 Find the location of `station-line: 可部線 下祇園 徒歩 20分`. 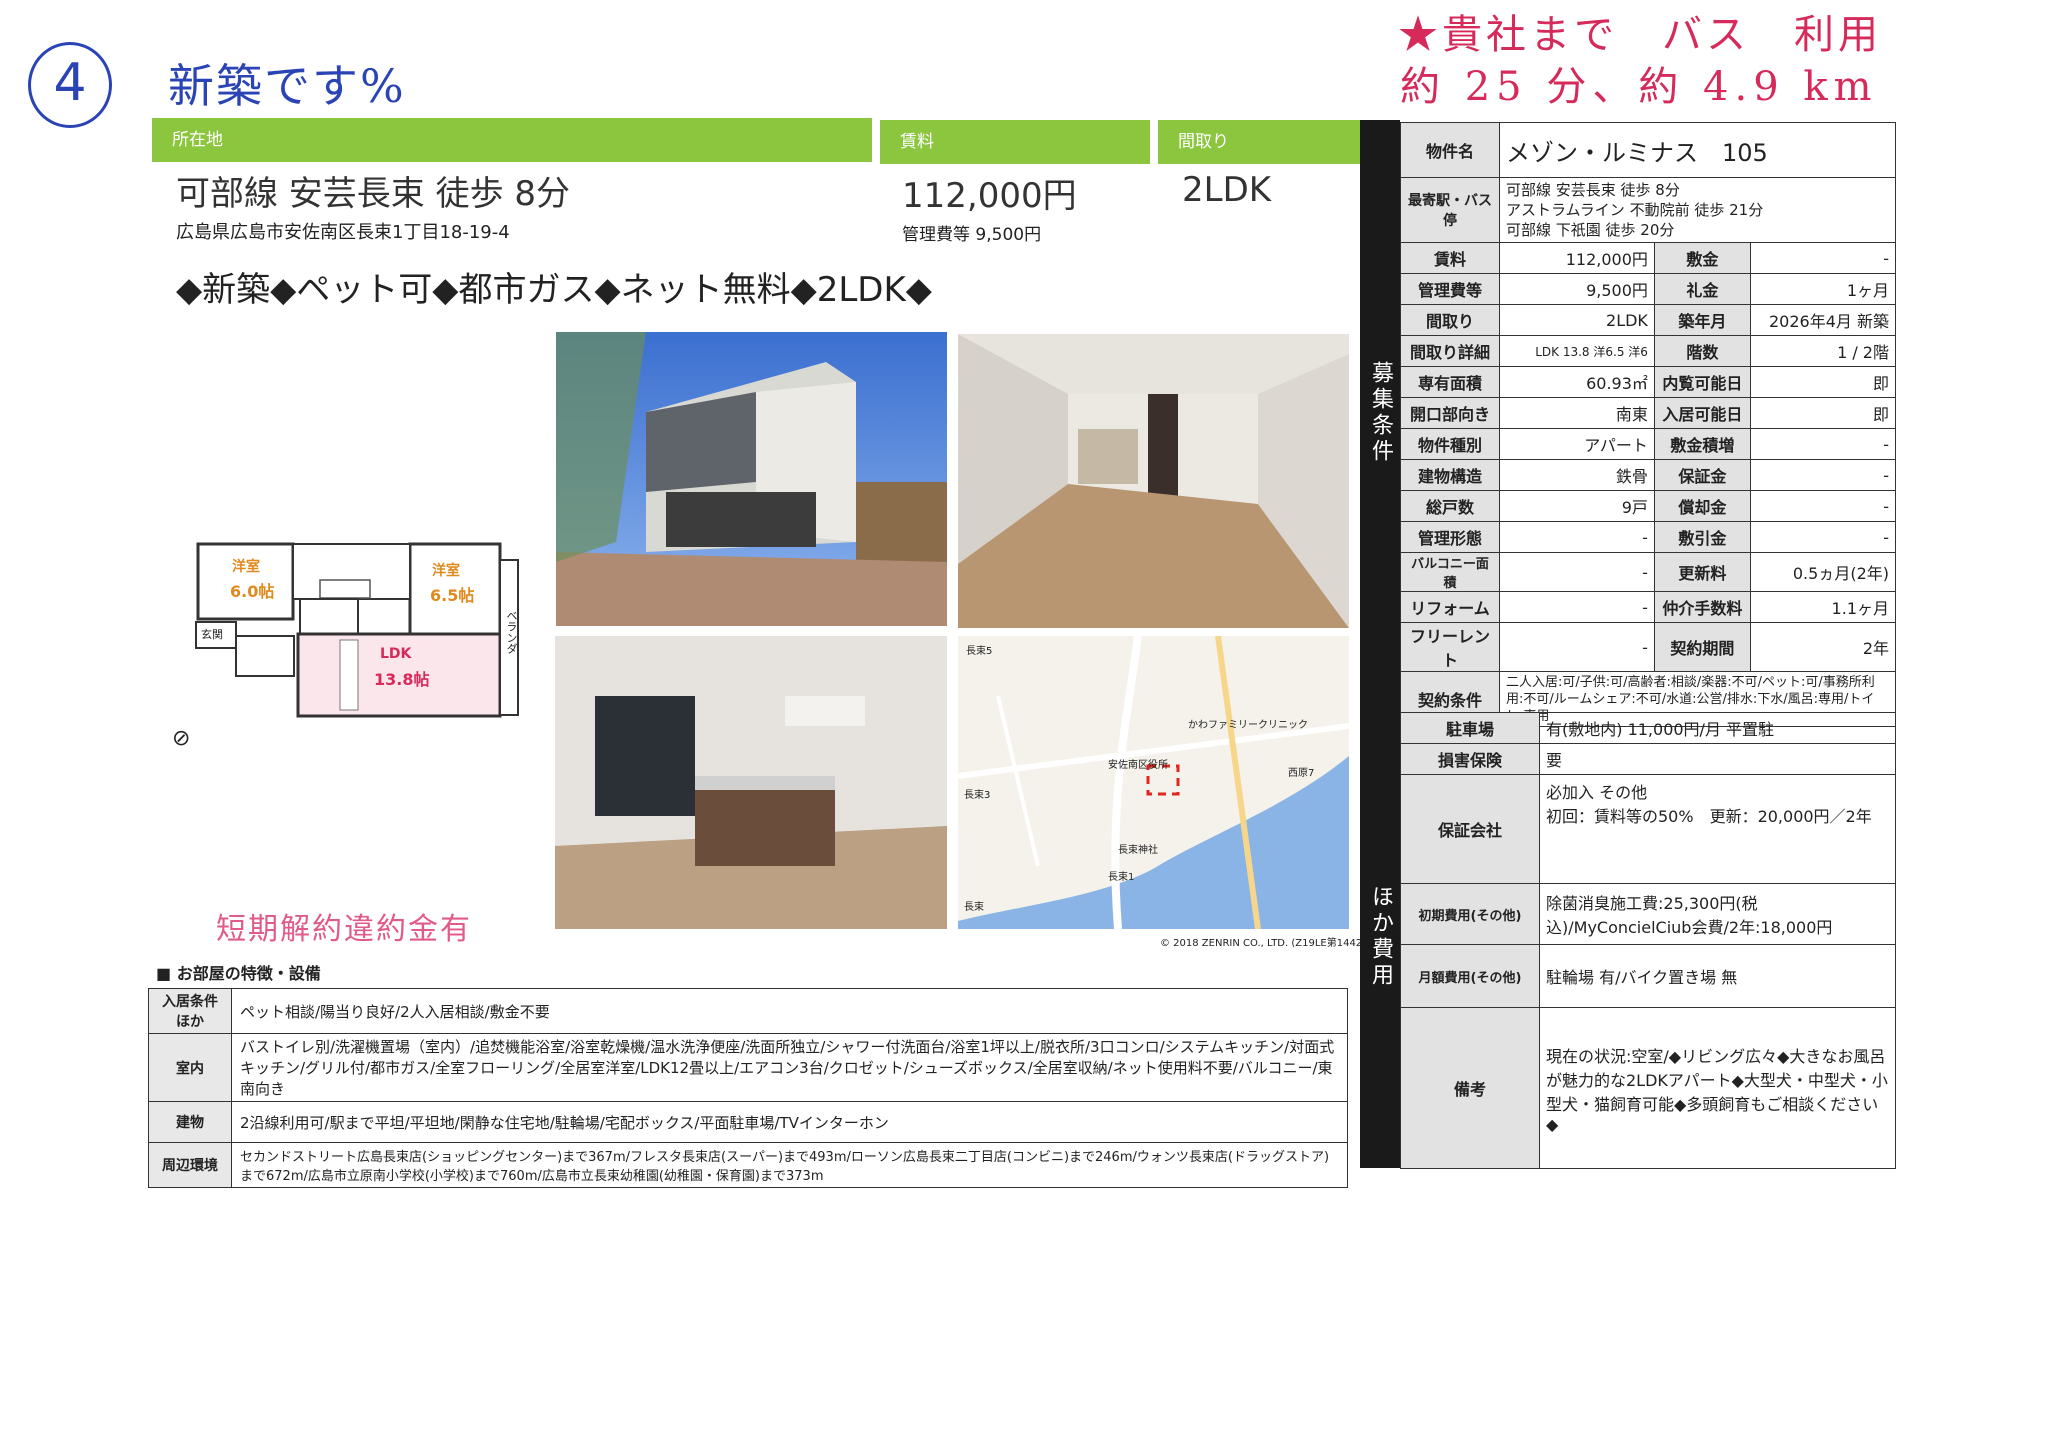

station-line: 可部線 下祇園 徒歩 20分 is located at coordinates (1590, 230).